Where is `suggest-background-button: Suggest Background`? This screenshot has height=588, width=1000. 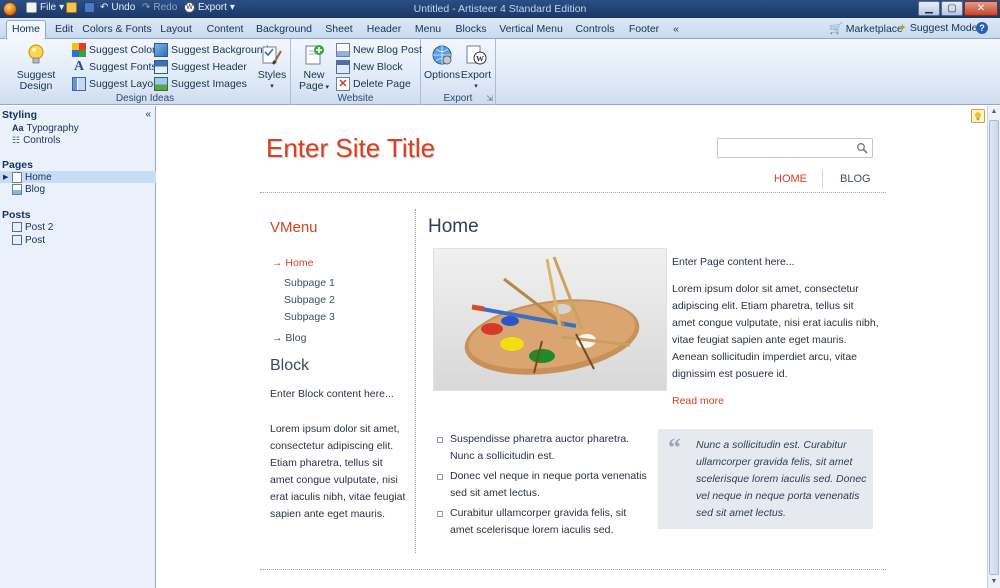
suggest-background-button: Suggest Background is located at coordinates (211, 50).